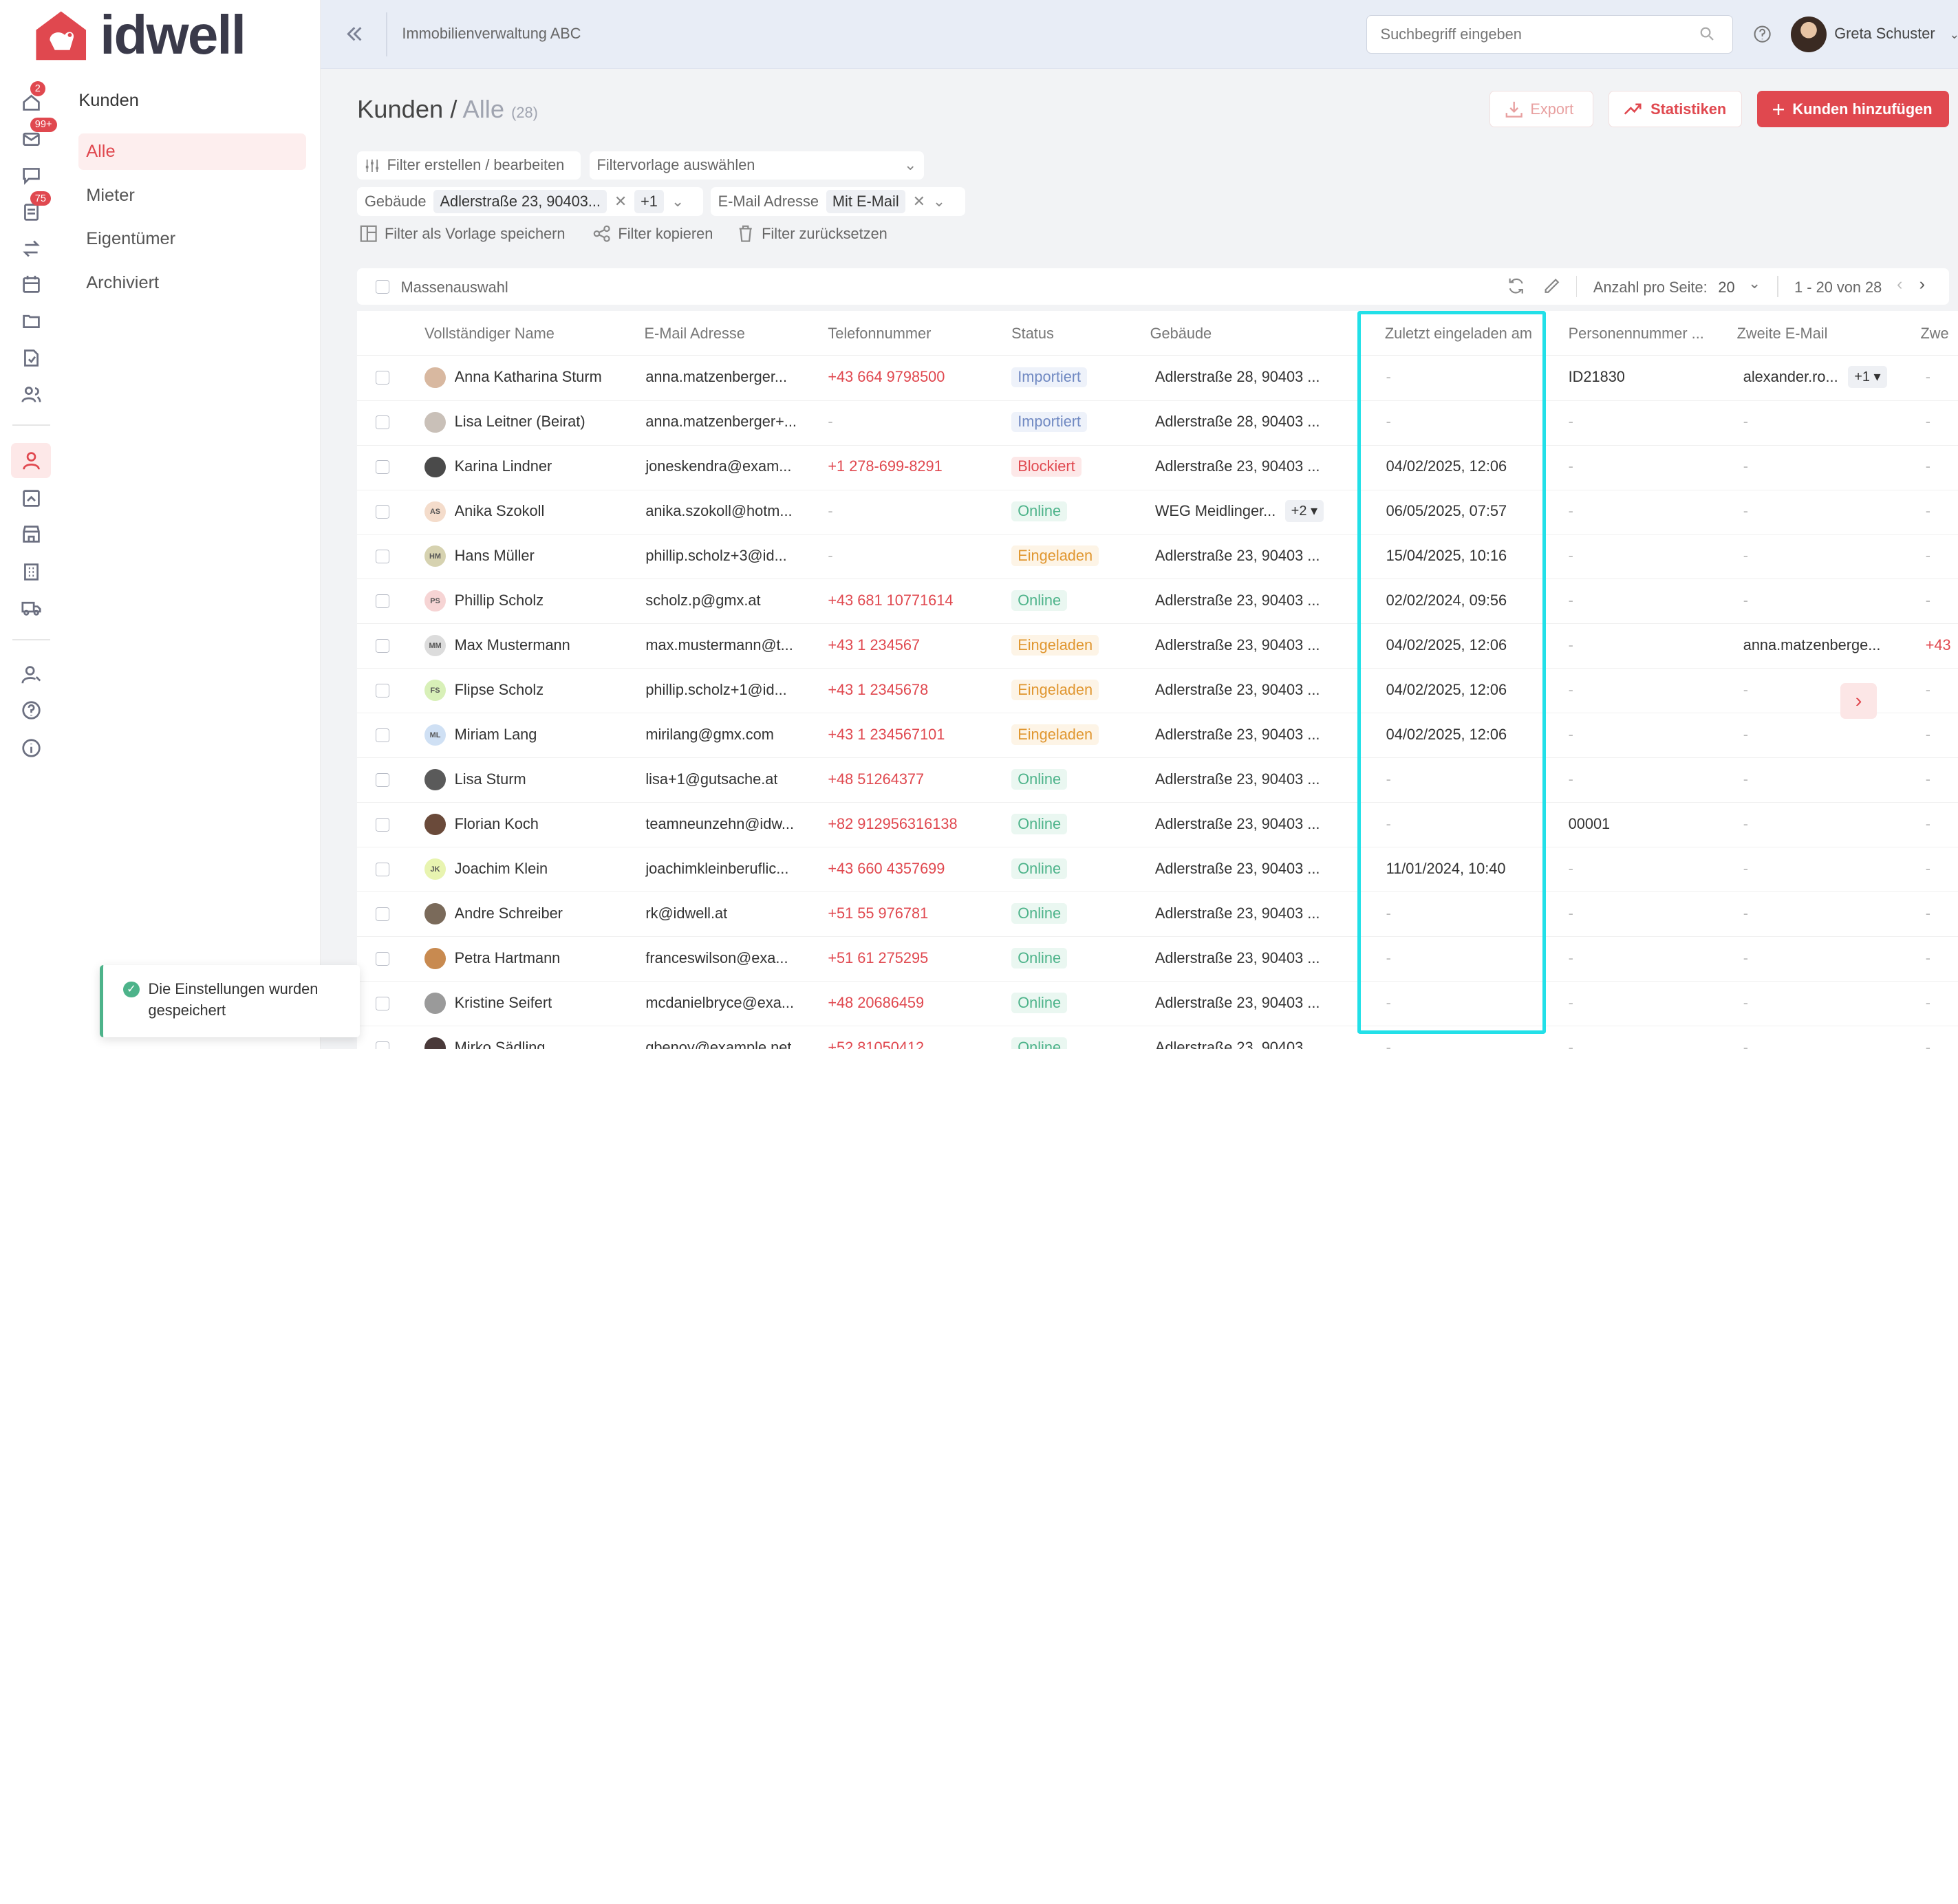  What do you see at coordinates (1762, 34) in the screenshot?
I see `help-icon` at bounding box center [1762, 34].